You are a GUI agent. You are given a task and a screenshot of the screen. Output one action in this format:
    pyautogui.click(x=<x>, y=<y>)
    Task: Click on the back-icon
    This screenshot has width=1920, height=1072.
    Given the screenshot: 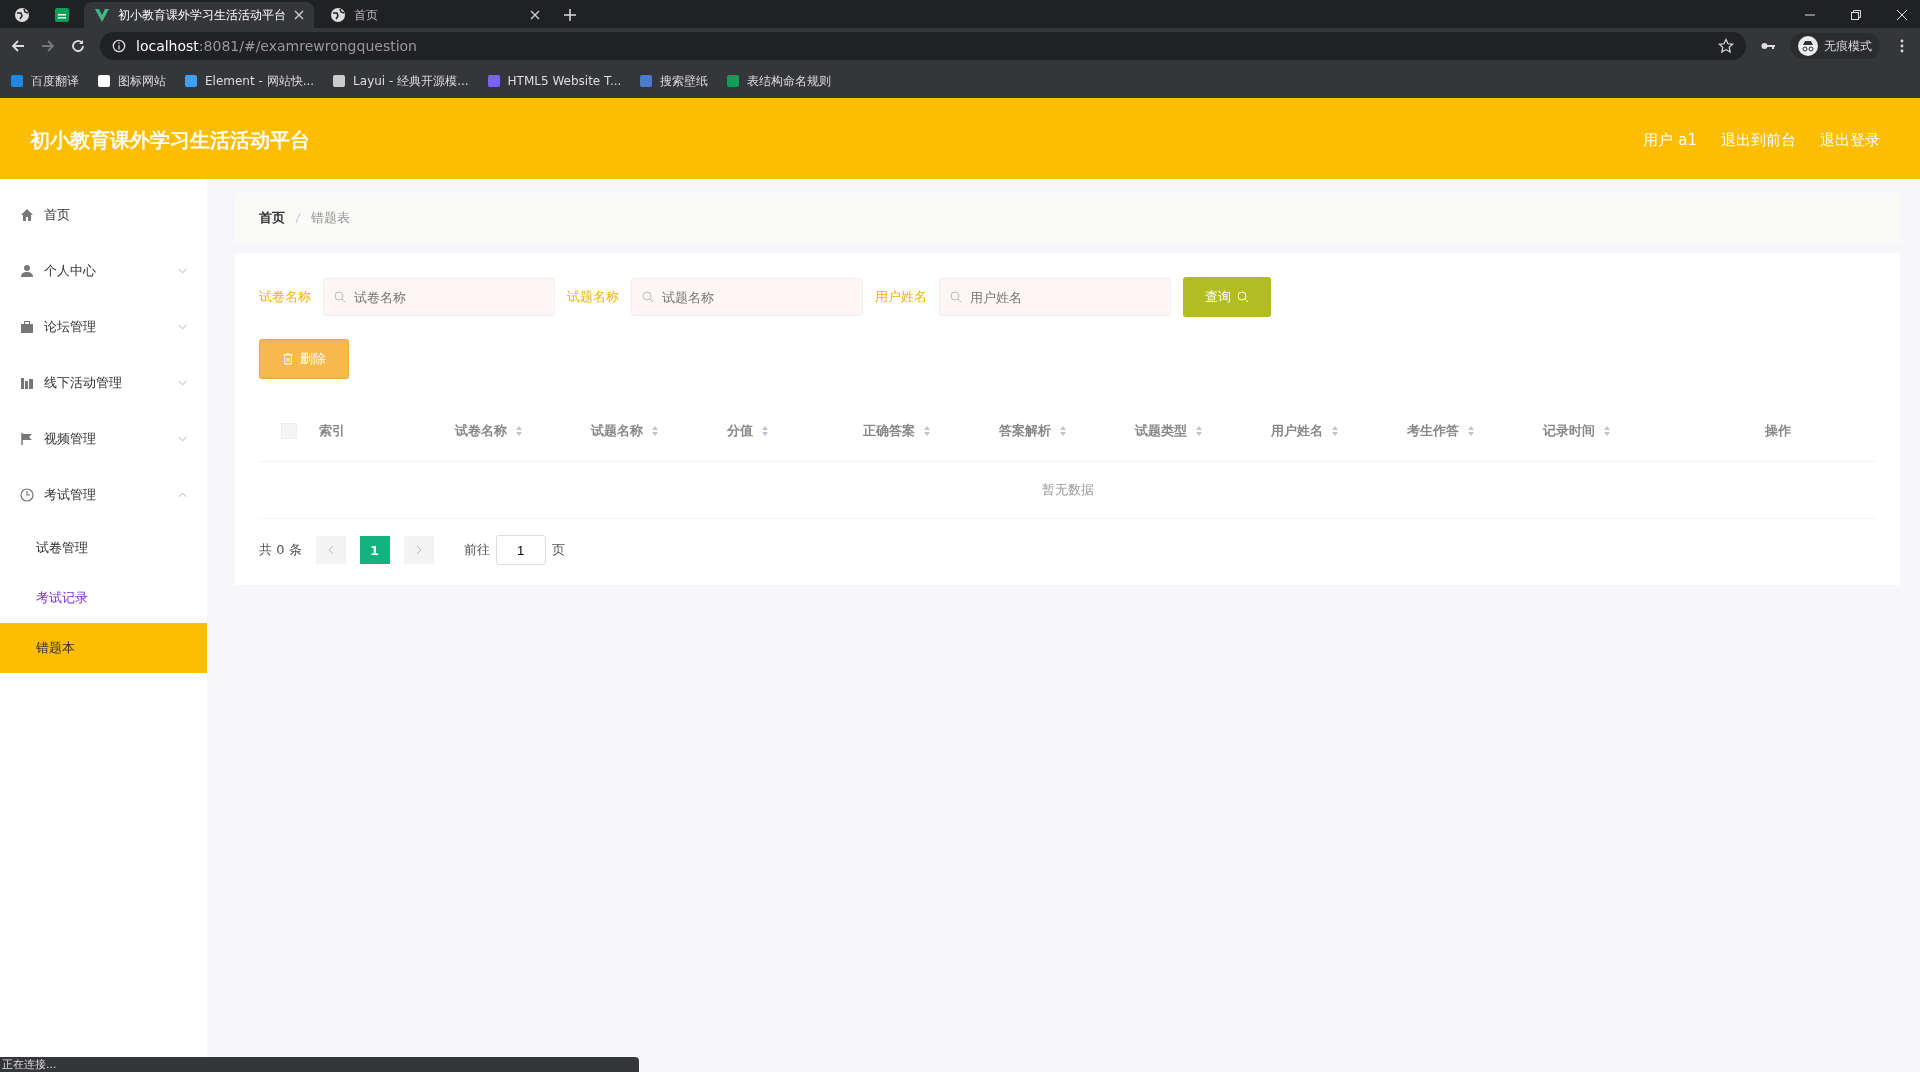 What is the action you would take?
    pyautogui.click(x=18, y=46)
    